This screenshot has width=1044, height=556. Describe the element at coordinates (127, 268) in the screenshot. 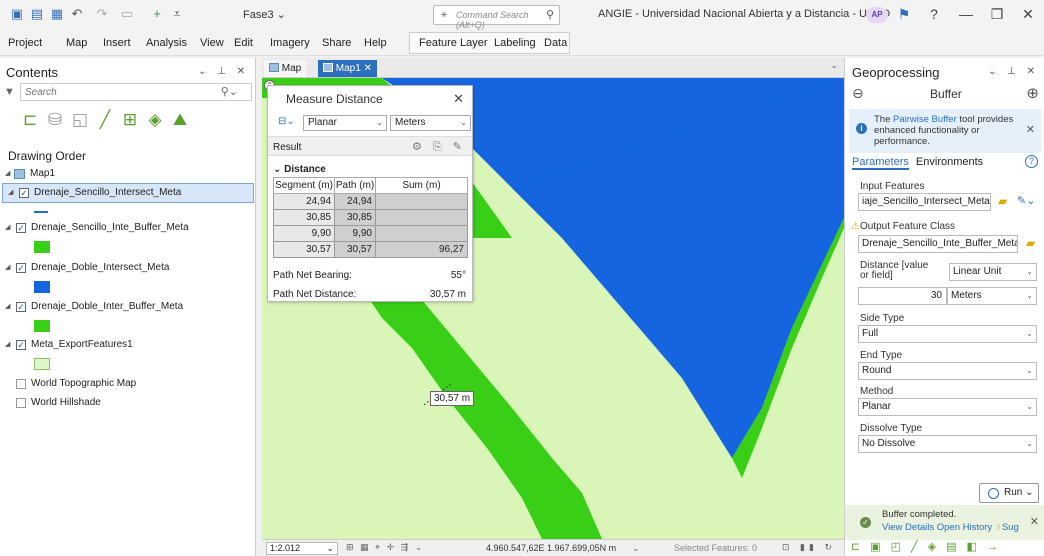

I see `layer-row: ◢ ✓ Drenaje_Doble_Intersect_Meta` at that location.